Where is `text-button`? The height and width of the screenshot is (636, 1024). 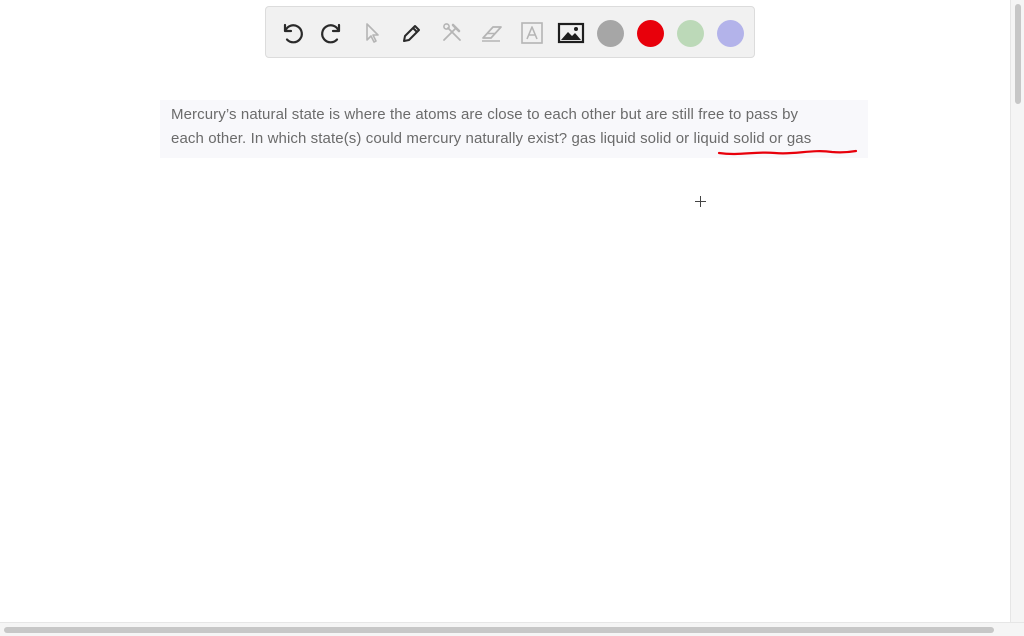 text-button is located at coordinates (532, 33).